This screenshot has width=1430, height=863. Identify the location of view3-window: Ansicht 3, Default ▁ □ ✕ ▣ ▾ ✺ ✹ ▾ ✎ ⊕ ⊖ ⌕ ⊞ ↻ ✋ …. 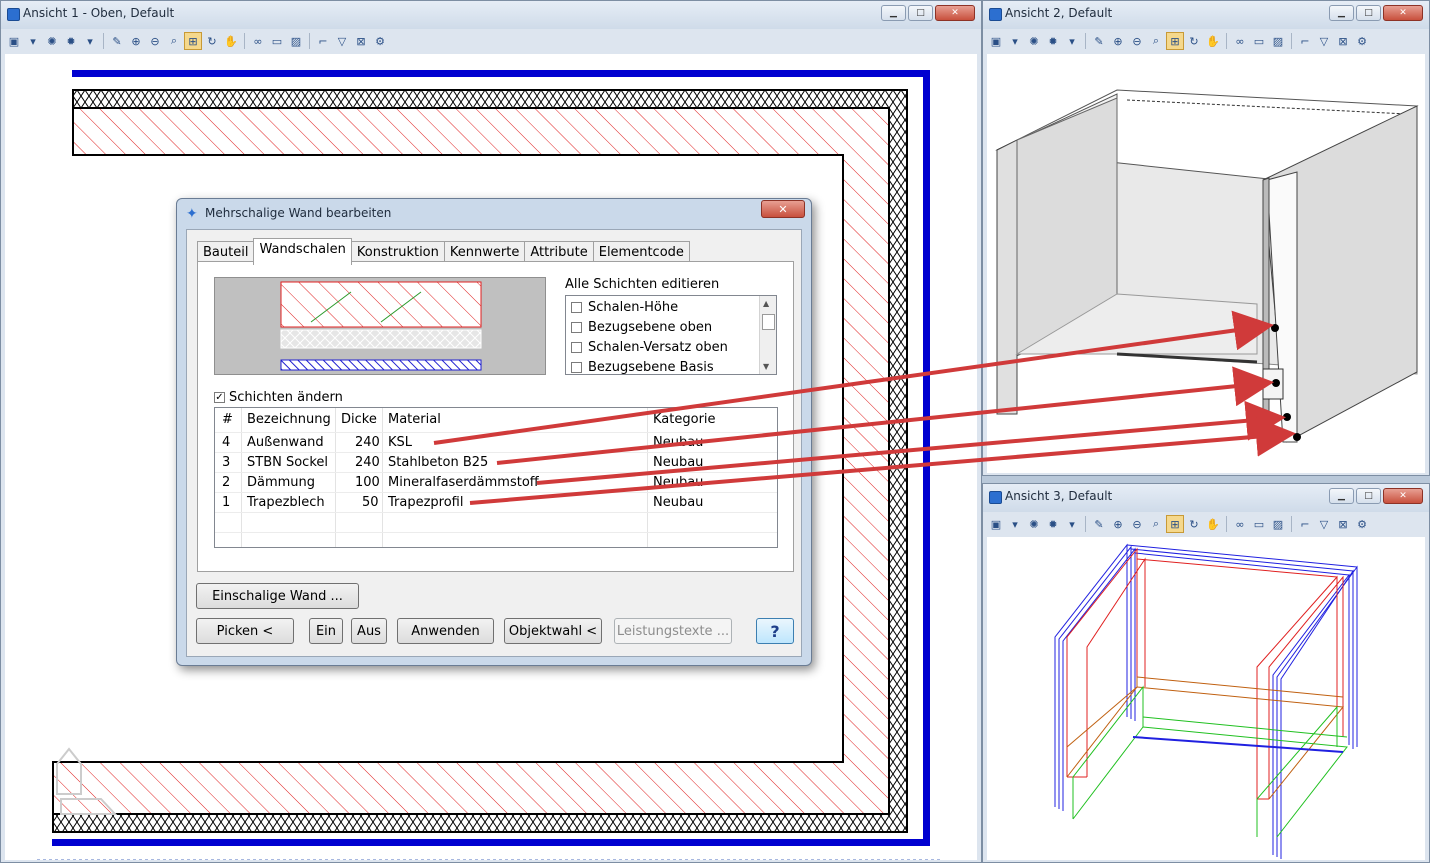
(1206, 673).